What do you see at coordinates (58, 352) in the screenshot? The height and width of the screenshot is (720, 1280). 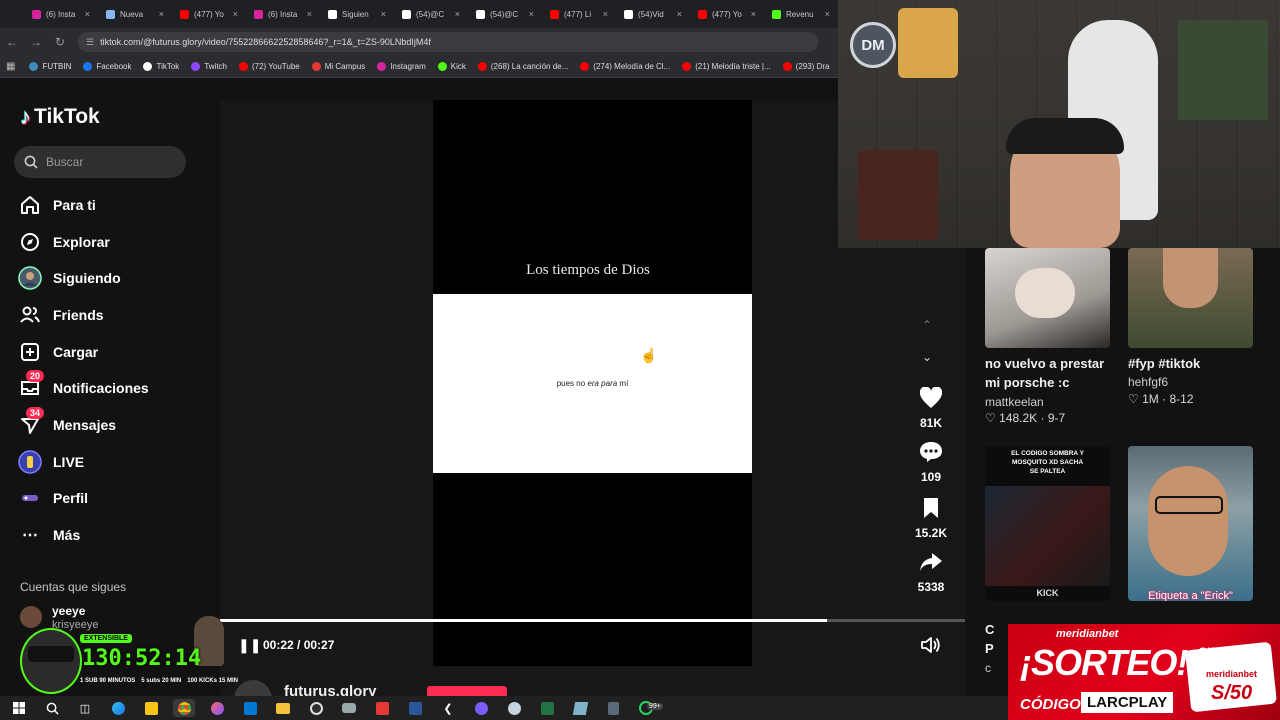 I see `nav-cargar: Cargar` at bounding box center [58, 352].